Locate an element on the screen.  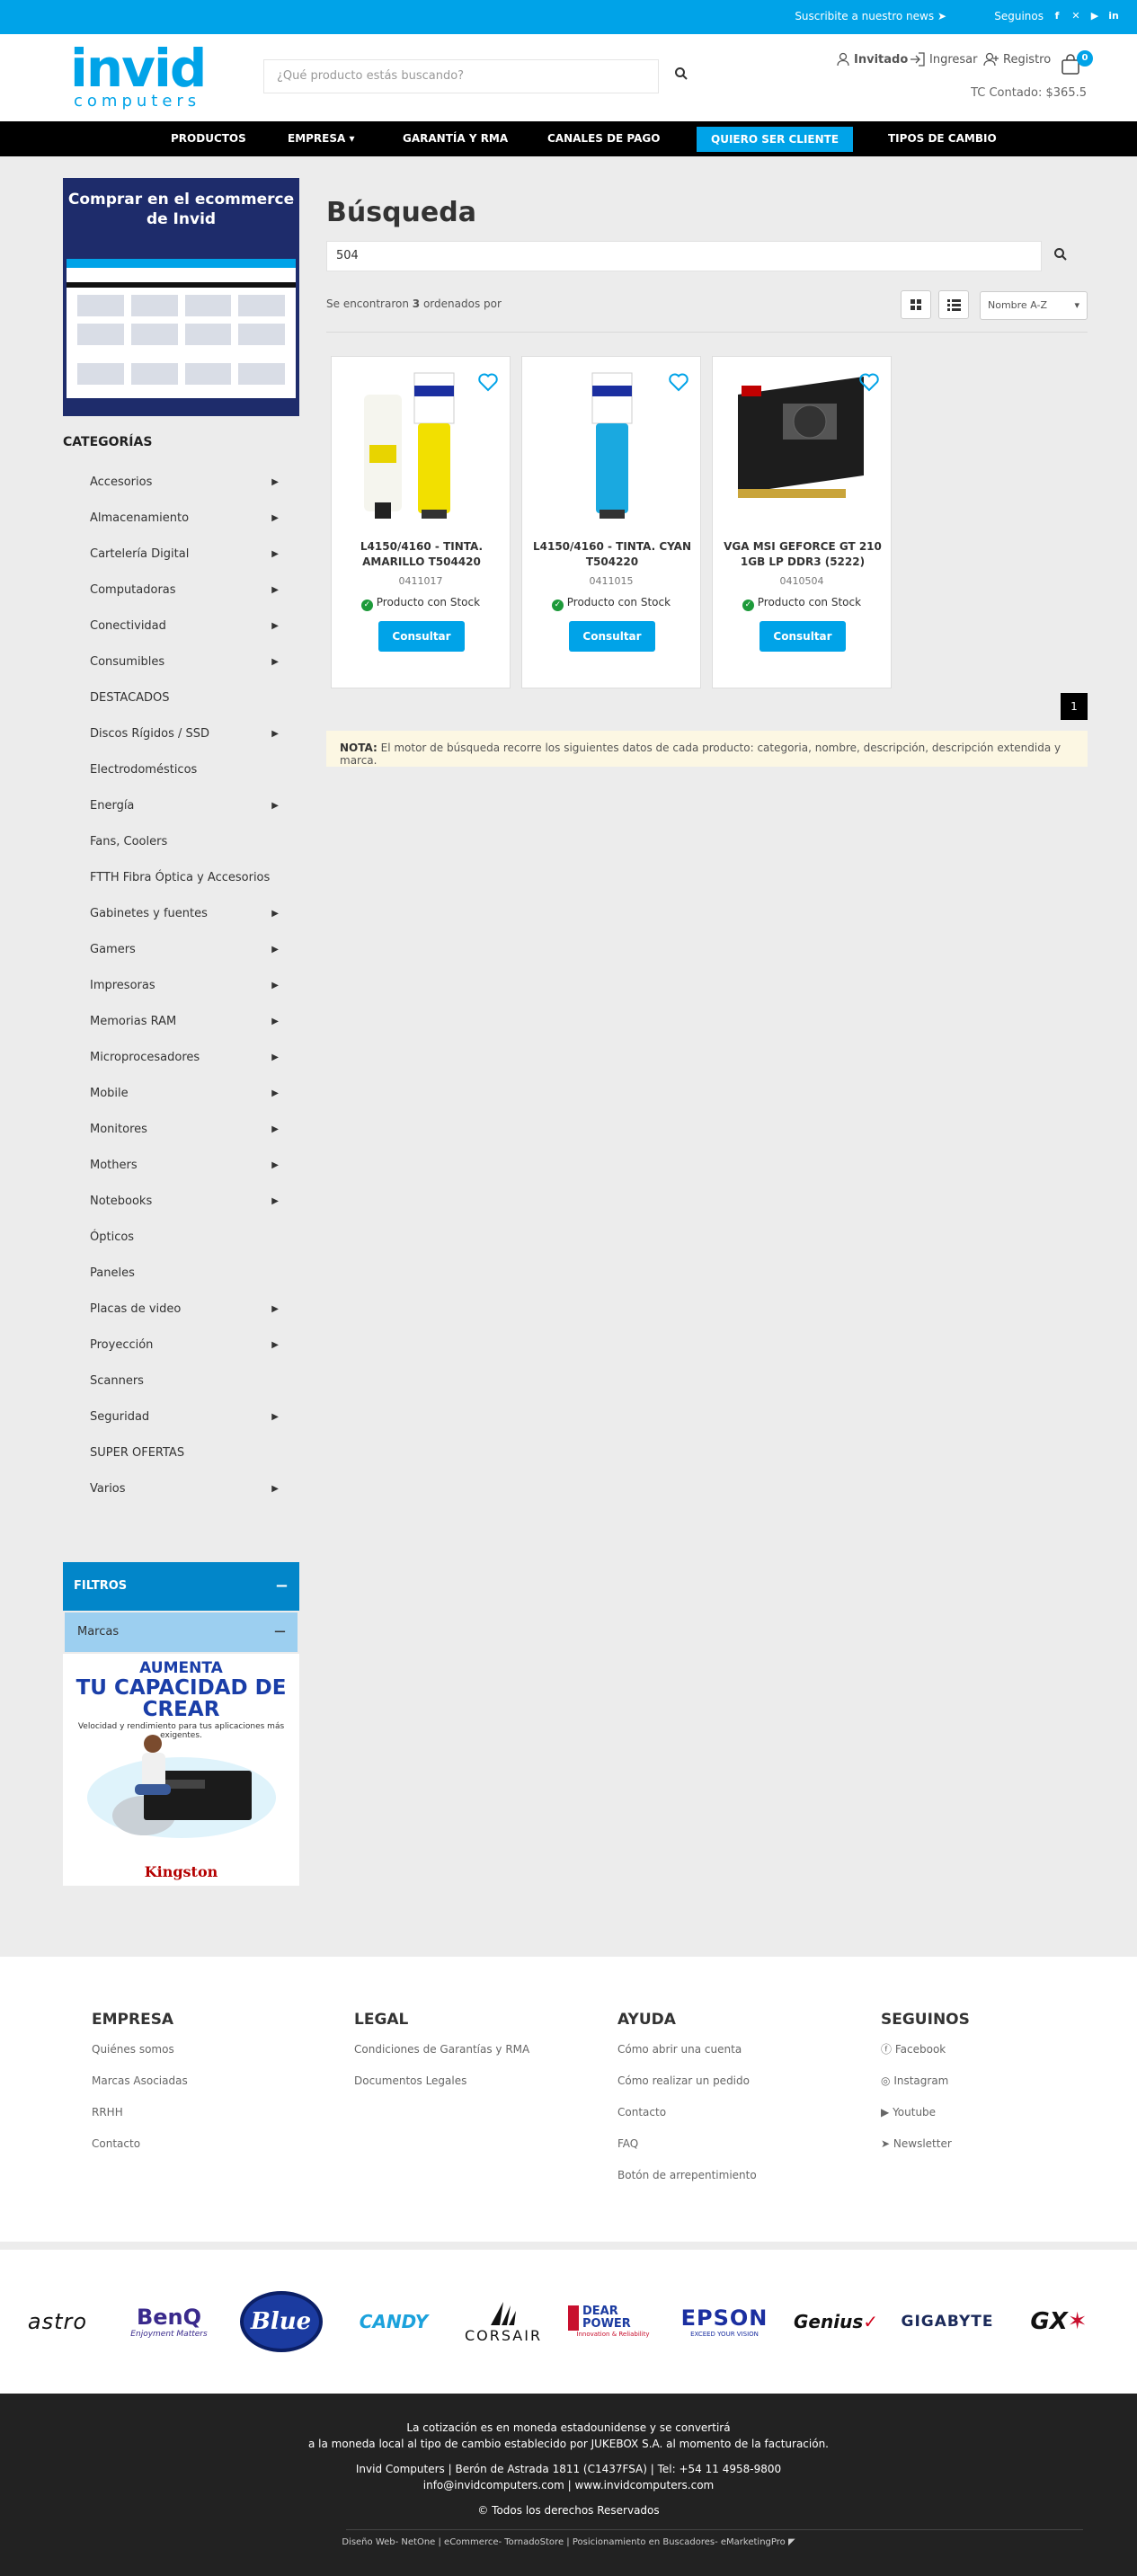
product-name: L4150/4160 - TINTA. CYAN T504220 is located at coordinates (612, 554).